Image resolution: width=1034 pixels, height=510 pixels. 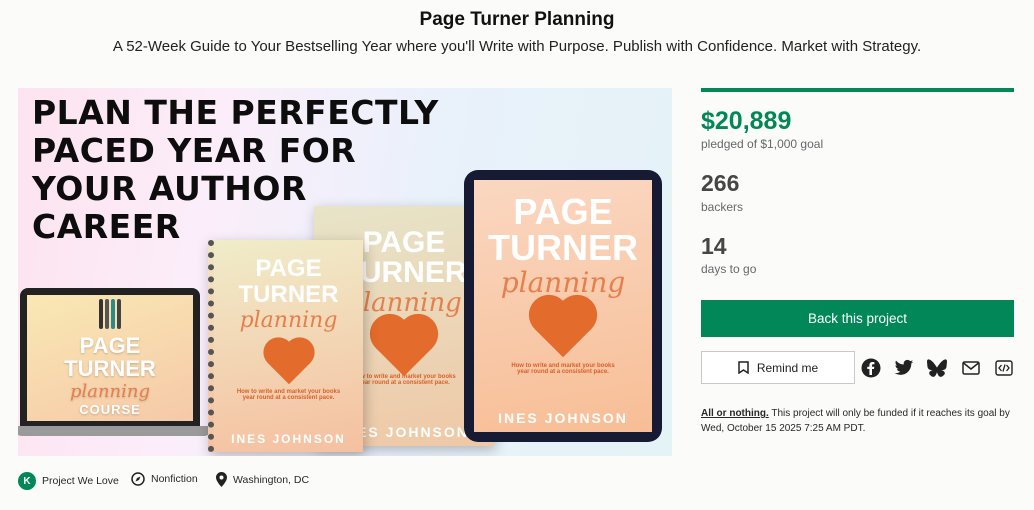 I want to click on all-or-nothing-link: All or nothing., so click(x=735, y=413).